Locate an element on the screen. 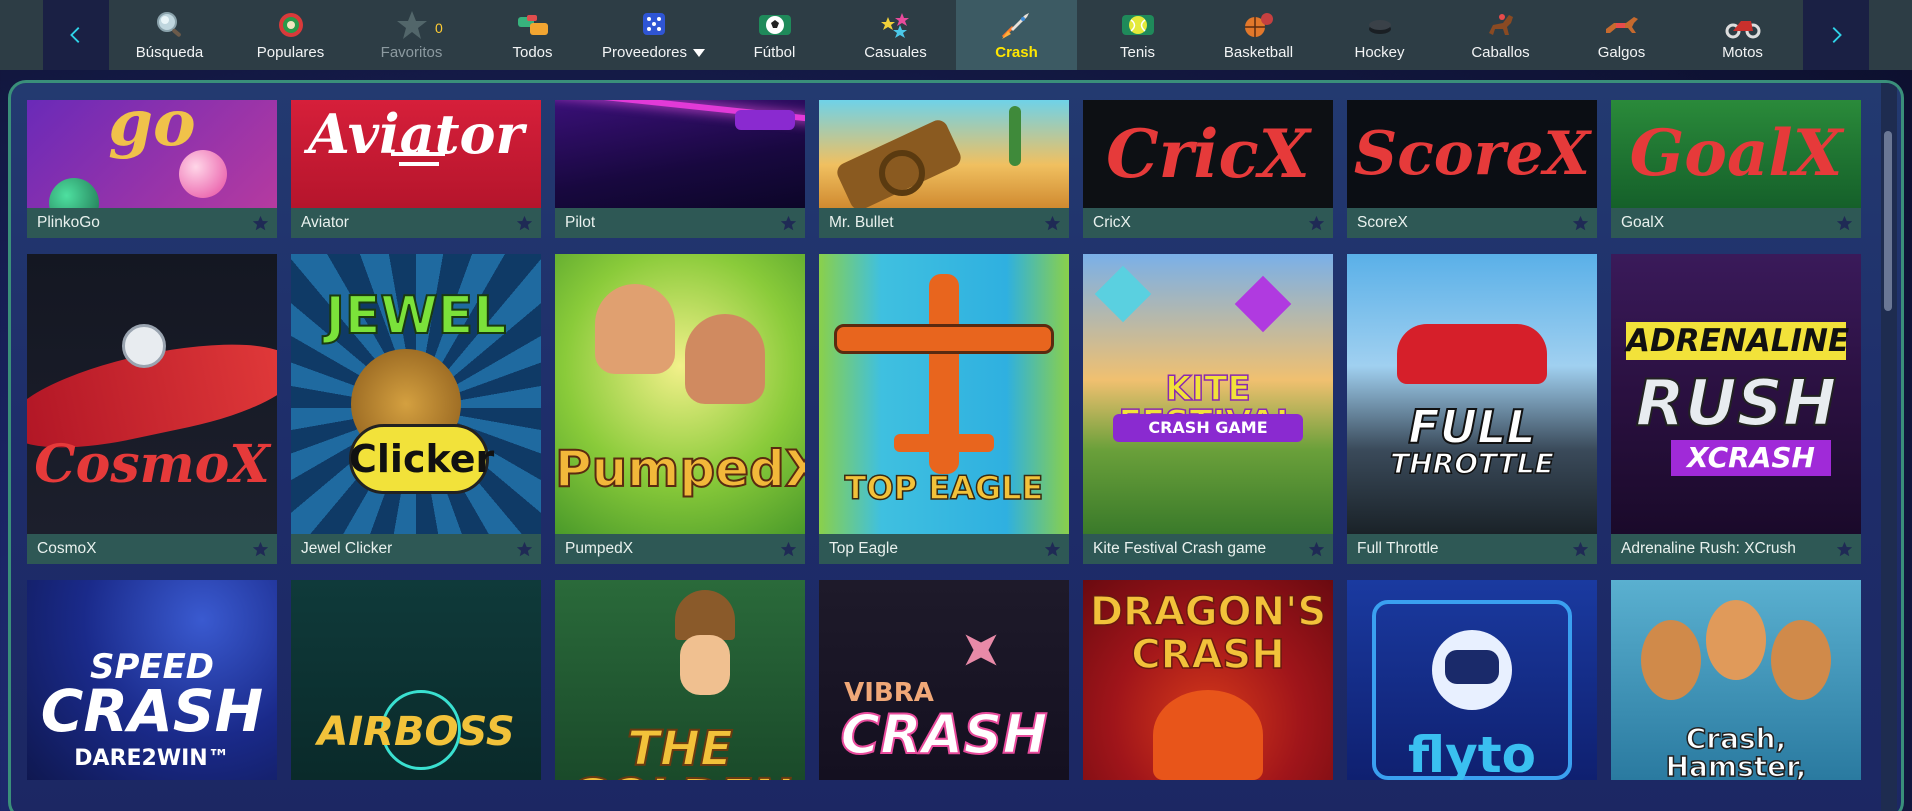 Image resolution: width=1912 pixels, height=811 pixels. game-art: AIRBOSS is located at coordinates (416, 680).